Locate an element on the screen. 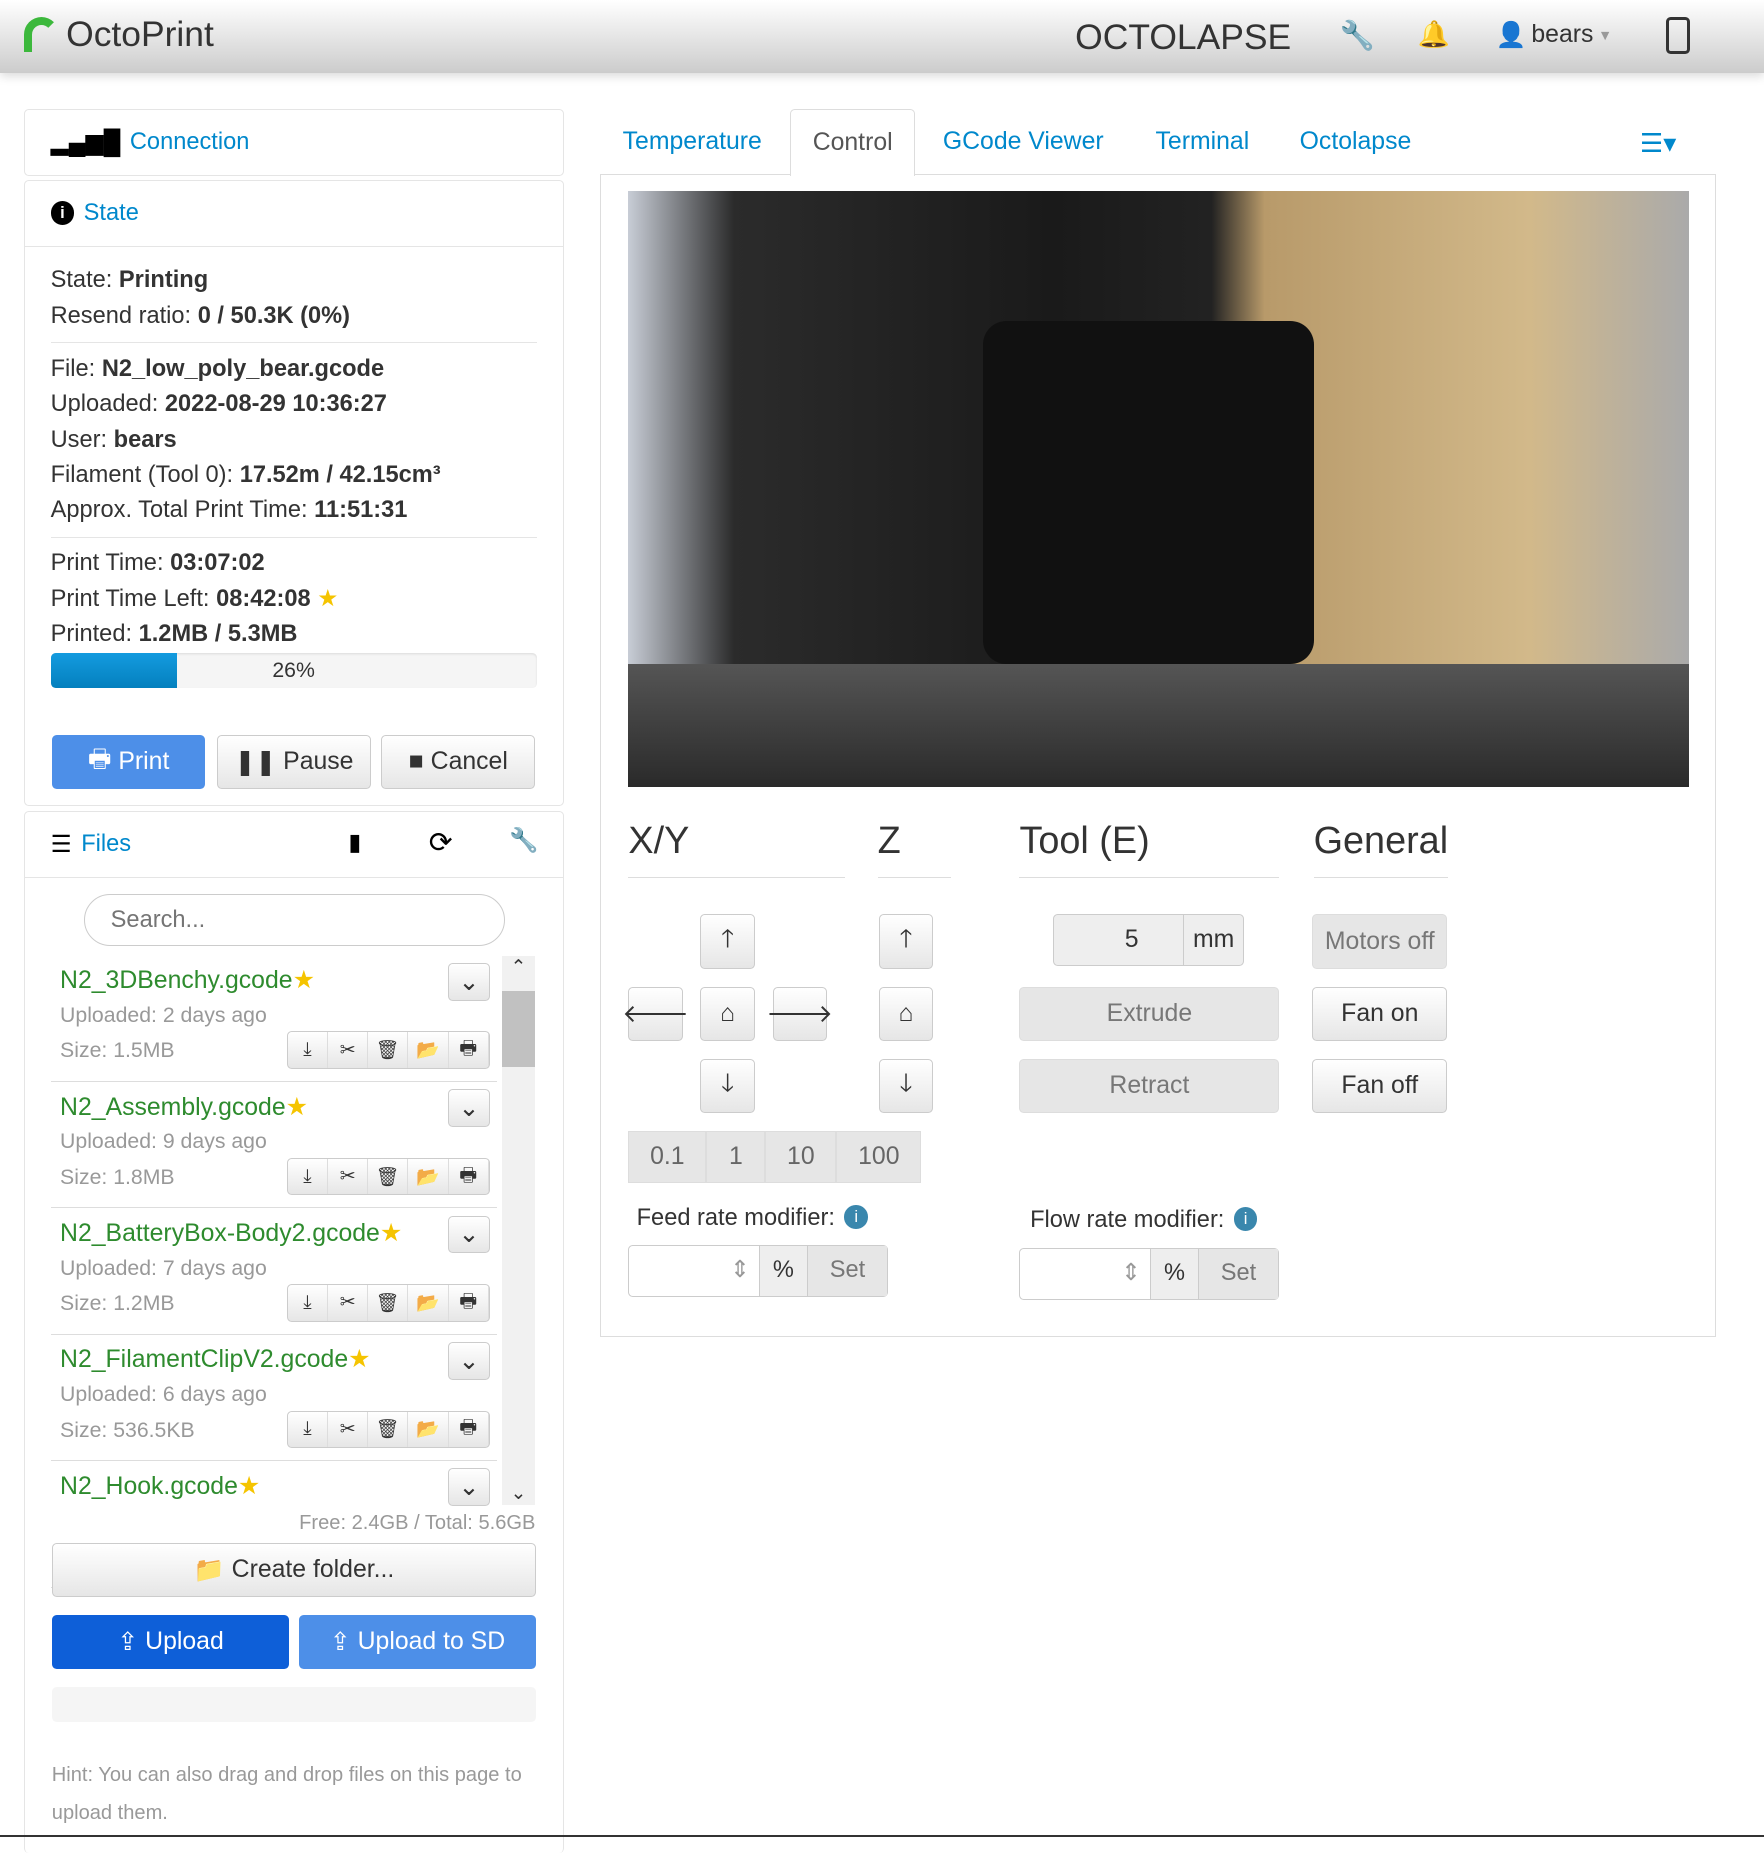 This screenshot has width=1764, height=1853. state-title: State is located at coordinates (111, 213).